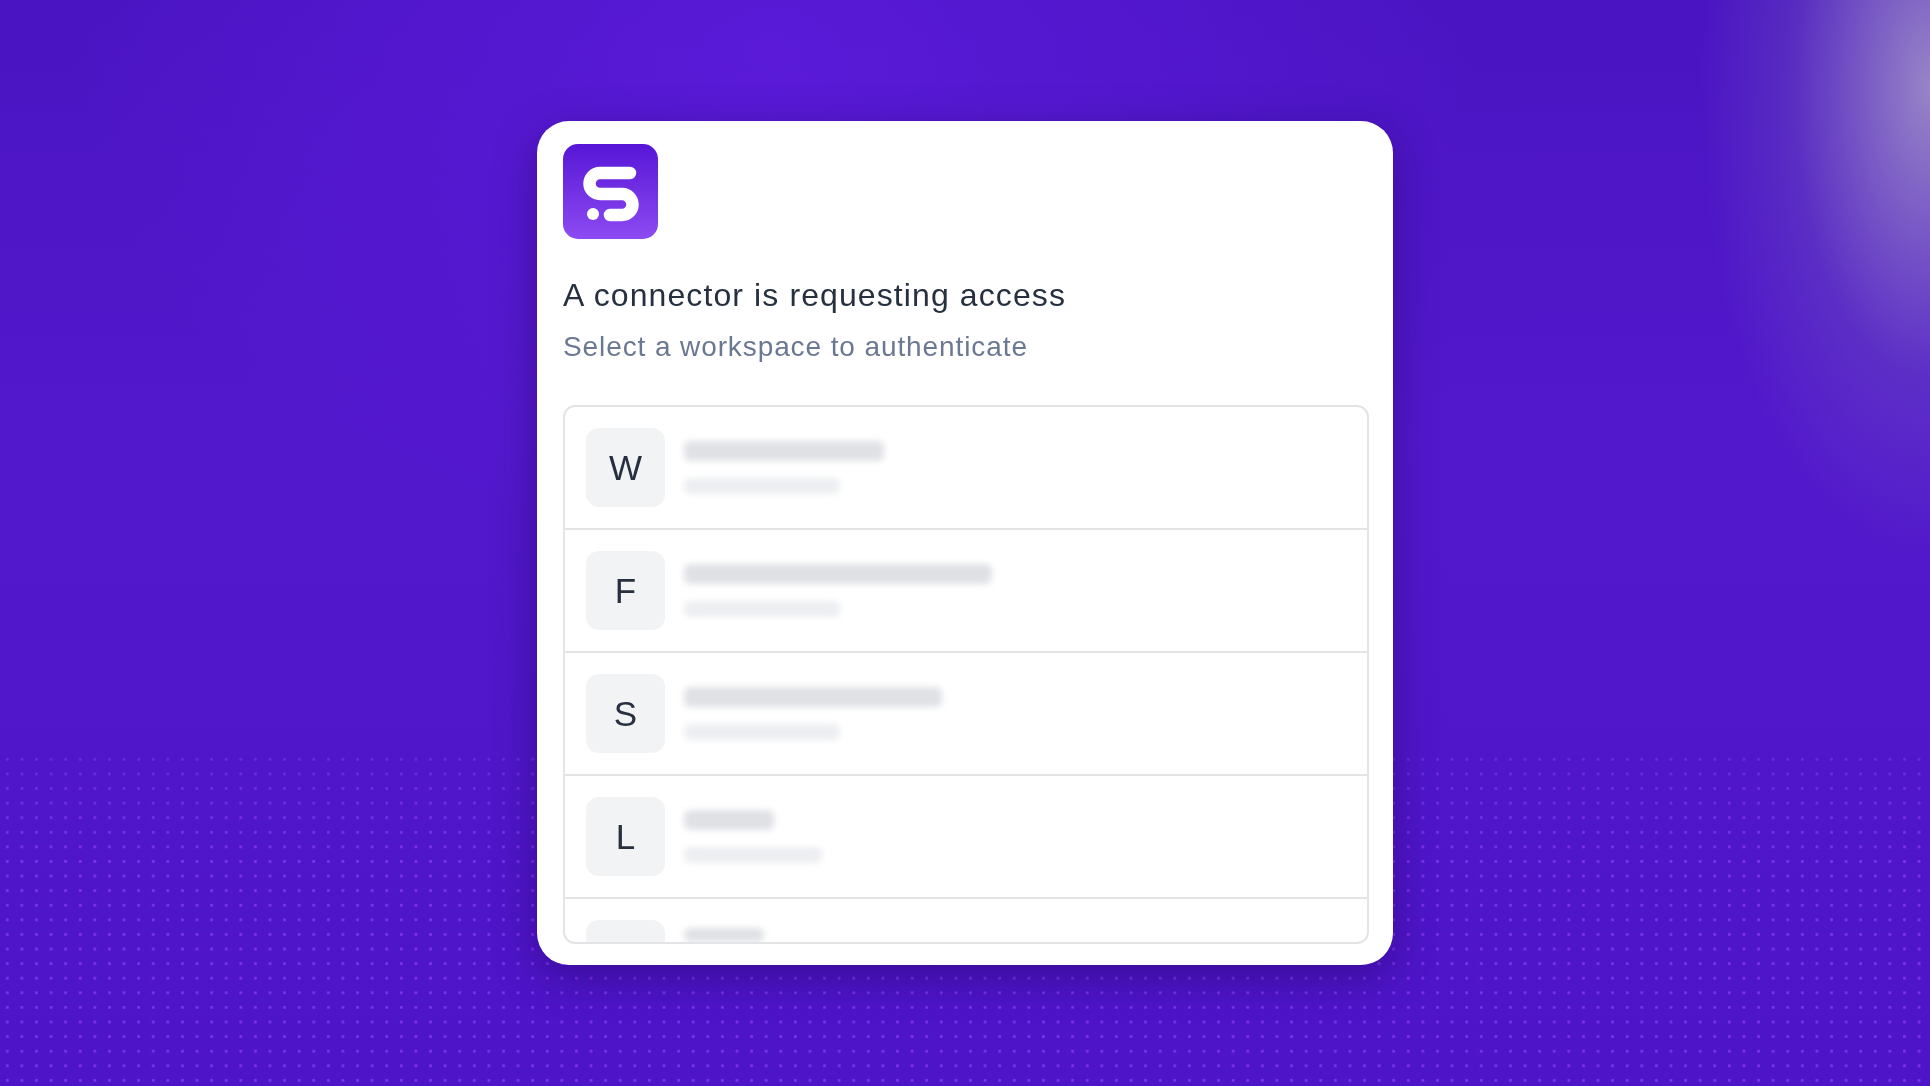 This screenshot has width=1930, height=1086. I want to click on workspace-row: F, so click(966, 591).